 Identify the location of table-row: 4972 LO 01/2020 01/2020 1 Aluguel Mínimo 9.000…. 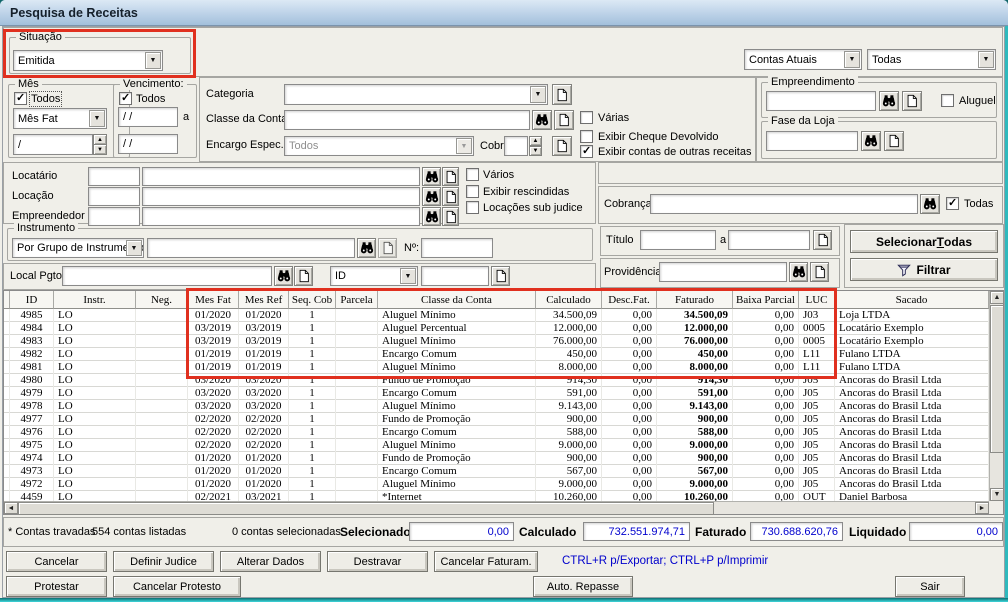
(496, 484).